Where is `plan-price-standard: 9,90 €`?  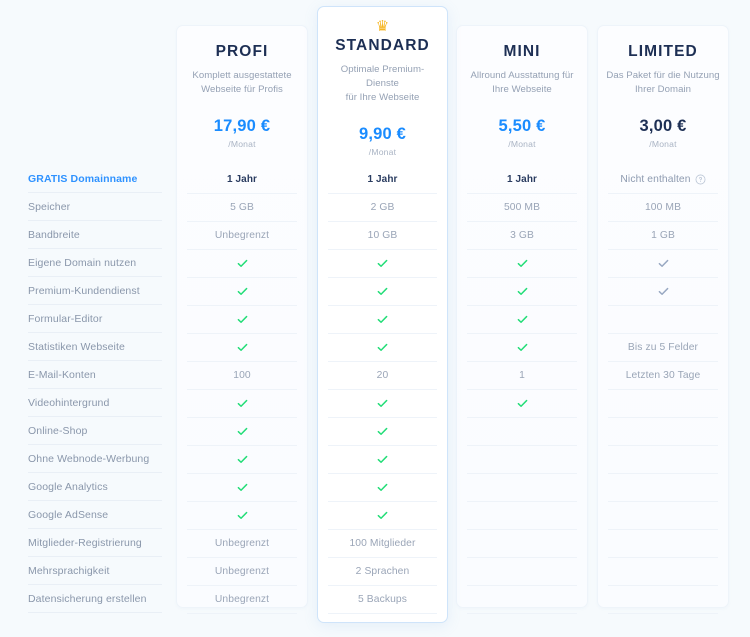 plan-price-standard: 9,90 € is located at coordinates (382, 133).